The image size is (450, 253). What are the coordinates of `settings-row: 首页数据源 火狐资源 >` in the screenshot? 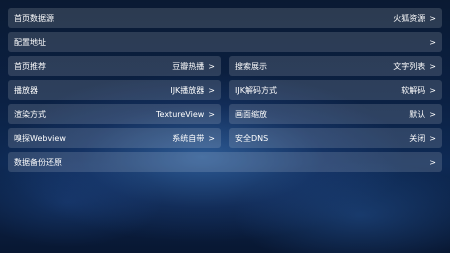 It's located at (225, 18).